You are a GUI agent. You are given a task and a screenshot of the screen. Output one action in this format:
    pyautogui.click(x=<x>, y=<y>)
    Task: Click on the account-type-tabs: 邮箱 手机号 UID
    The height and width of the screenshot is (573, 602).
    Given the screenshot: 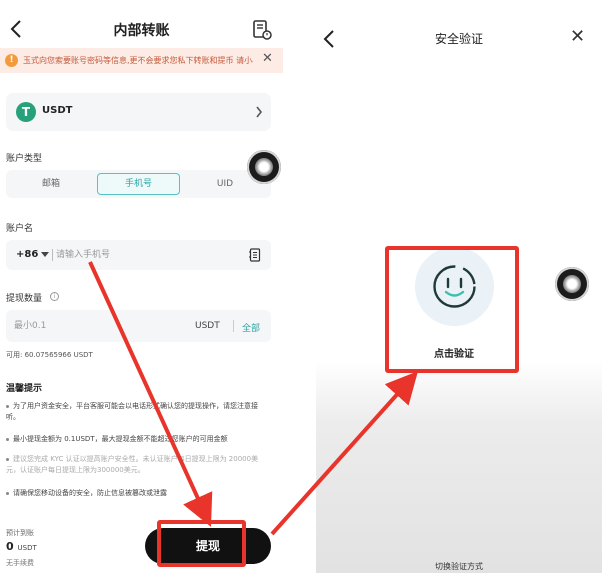 What is the action you would take?
    pyautogui.click(x=138, y=184)
    